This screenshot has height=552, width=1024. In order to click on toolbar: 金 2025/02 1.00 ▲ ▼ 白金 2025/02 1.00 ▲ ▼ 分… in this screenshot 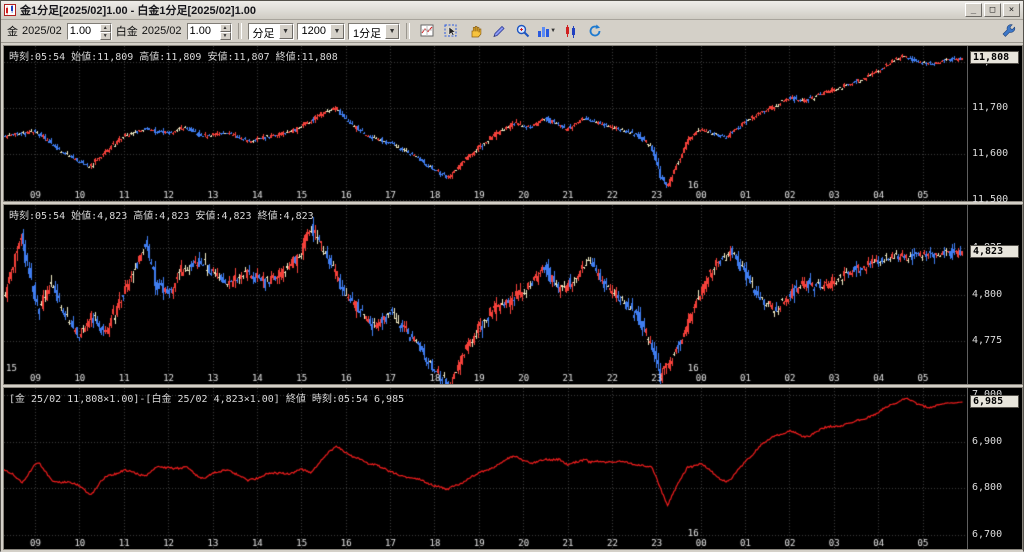, I will do `click(512, 31)`.